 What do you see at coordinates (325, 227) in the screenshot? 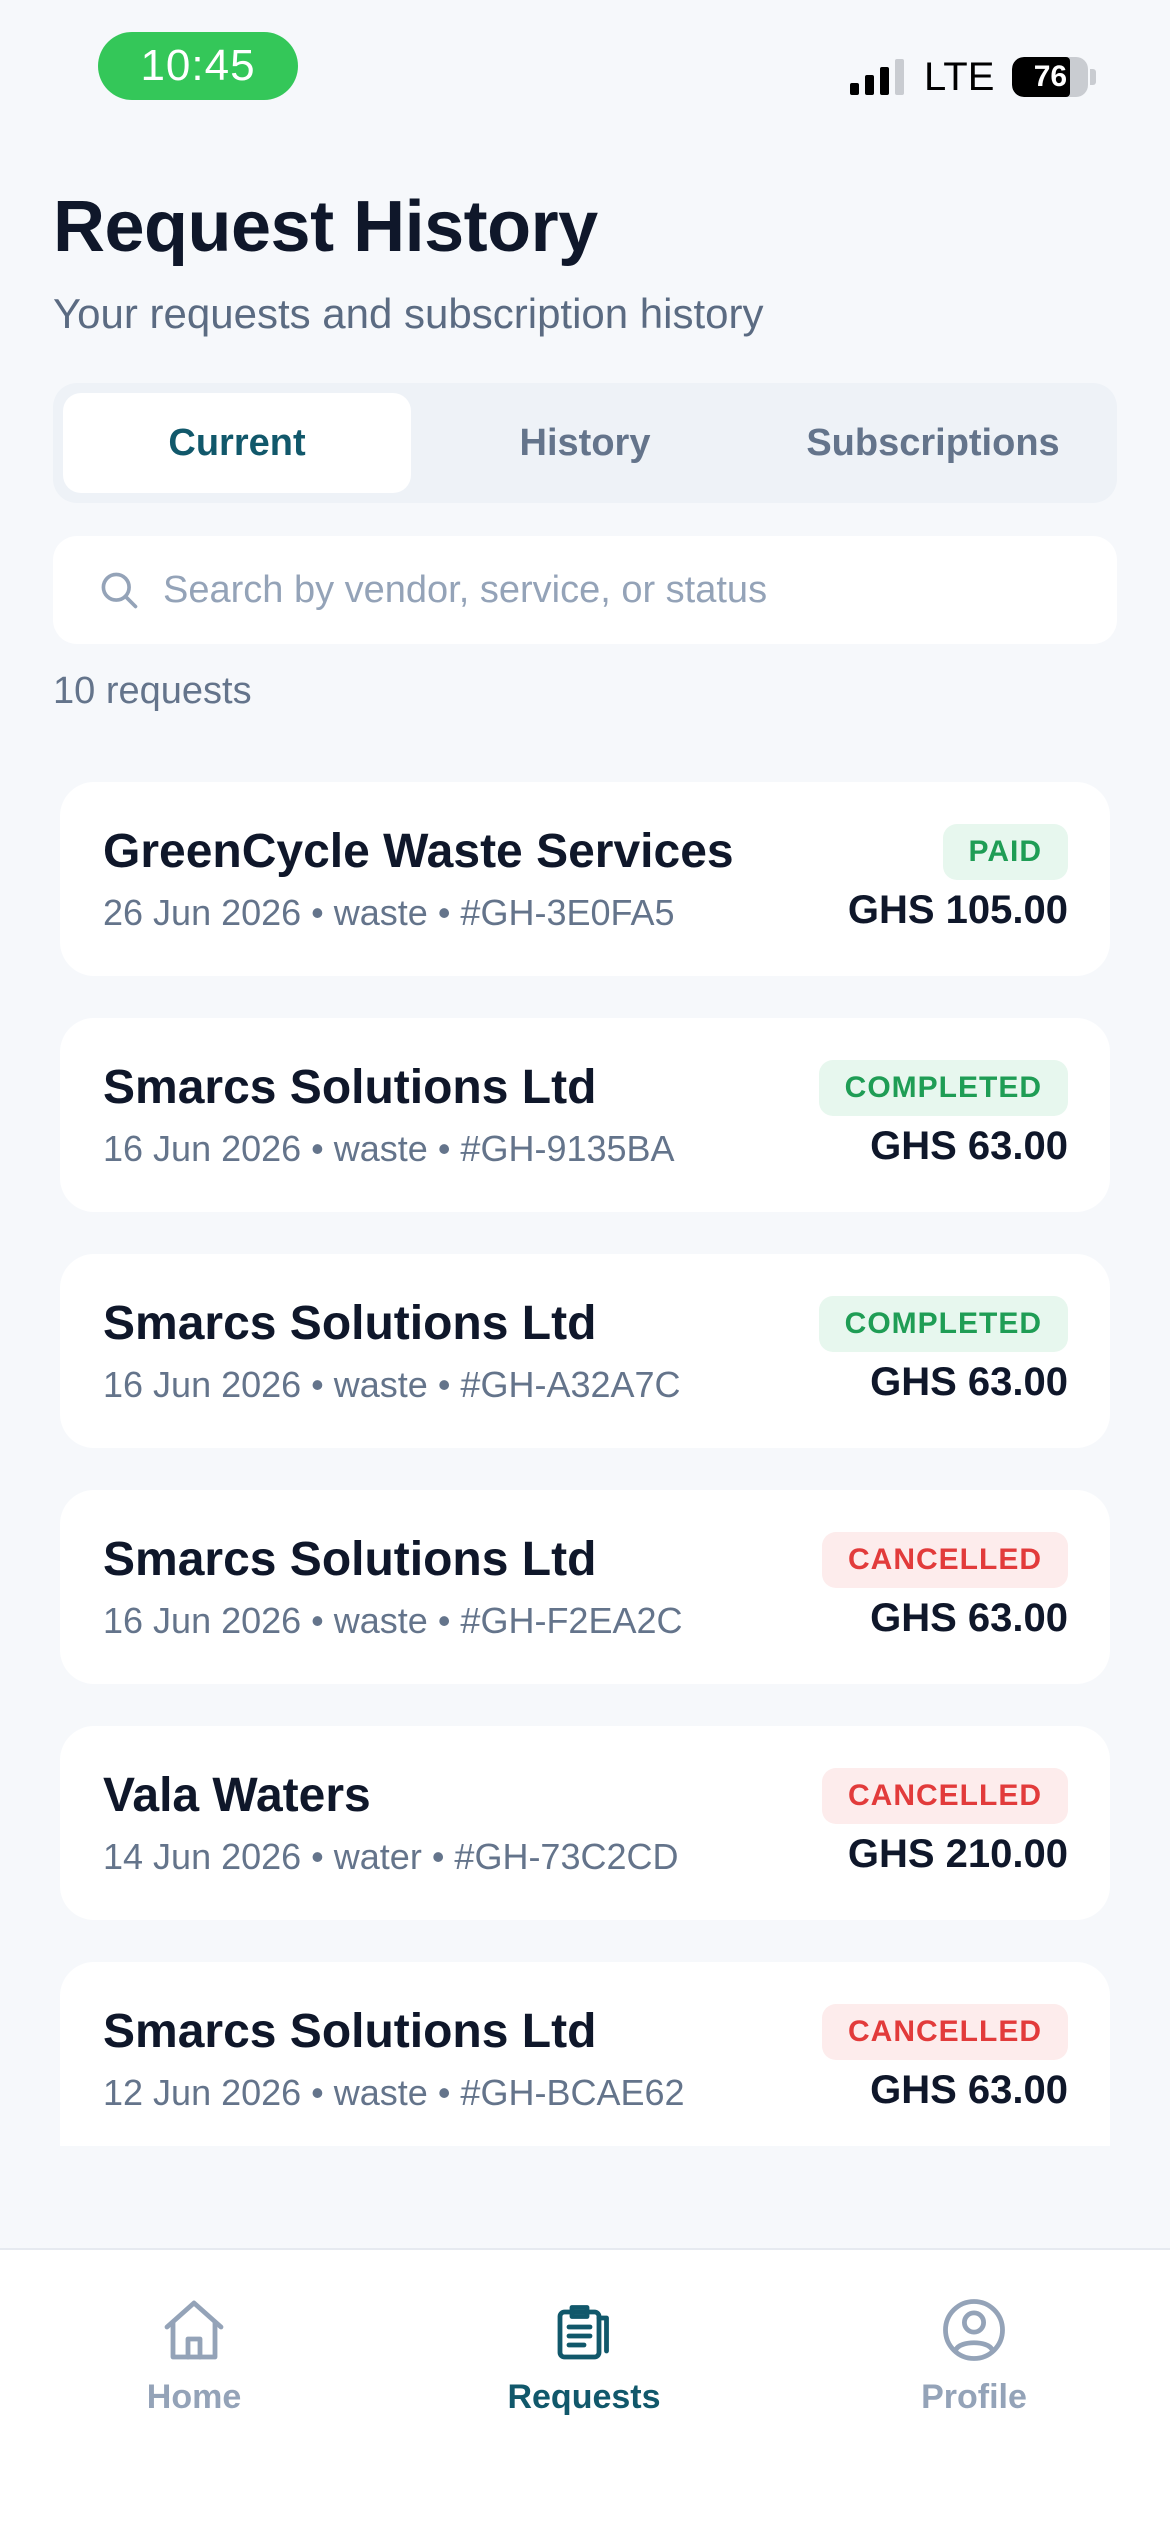
I see `page-title: Request History` at bounding box center [325, 227].